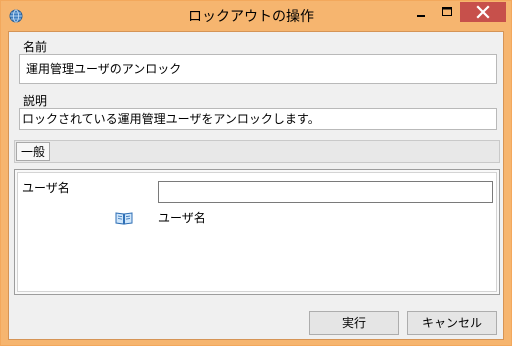  I want to click on username-hint-text: ユーザ名, so click(182, 218).